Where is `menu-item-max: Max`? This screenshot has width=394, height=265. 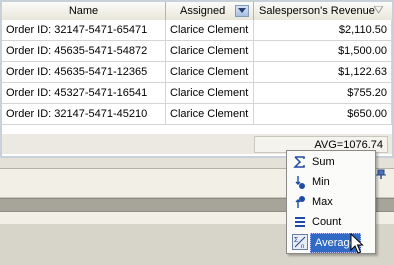
menu-item-max: Max is located at coordinates (331, 202).